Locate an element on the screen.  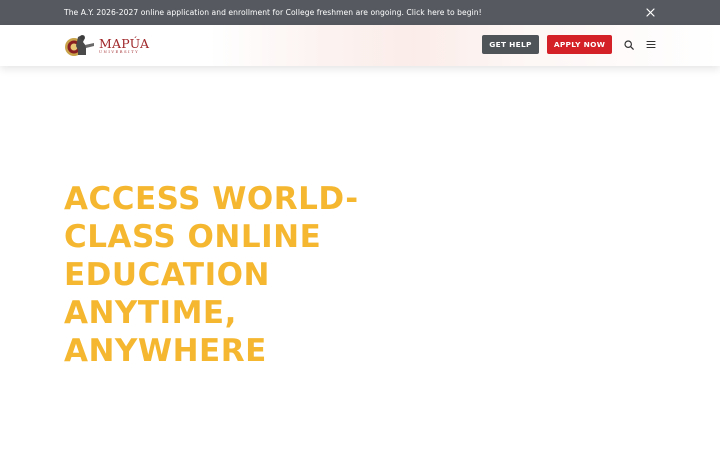
site-header: MAPÚA UNIVERSITY GET HELP APPLY NOW is located at coordinates (360, 45).